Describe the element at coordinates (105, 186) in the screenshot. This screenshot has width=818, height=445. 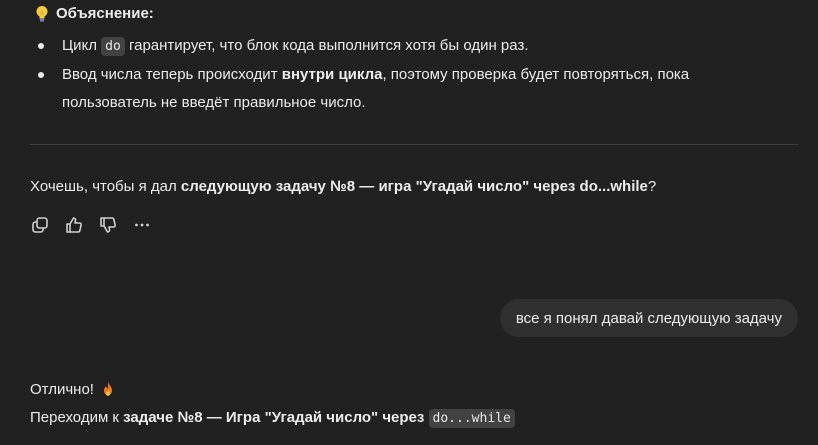
I see `question-text: Хочешь, чтобы я дал` at that location.